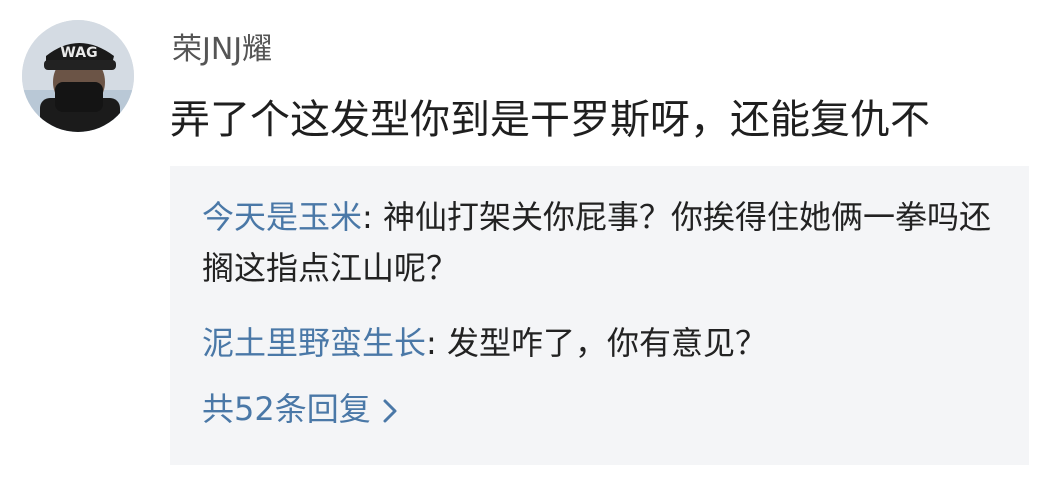 This screenshot has width=1063, height=484. What do you see at coordinates (282, 217) in the screenshot?
I see `reply-author: 今天是玉米` at bounding box center [282, 217].